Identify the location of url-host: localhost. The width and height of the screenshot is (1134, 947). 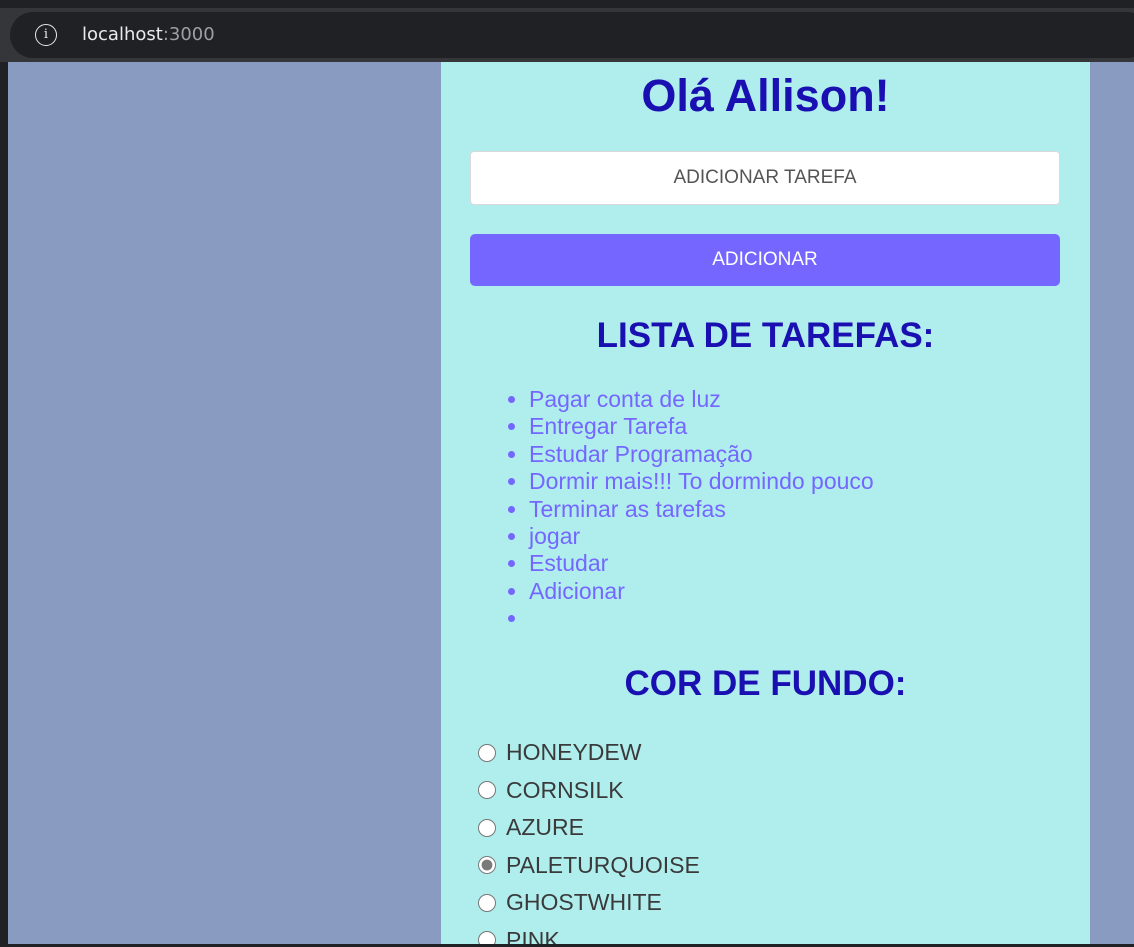
(122, 34).